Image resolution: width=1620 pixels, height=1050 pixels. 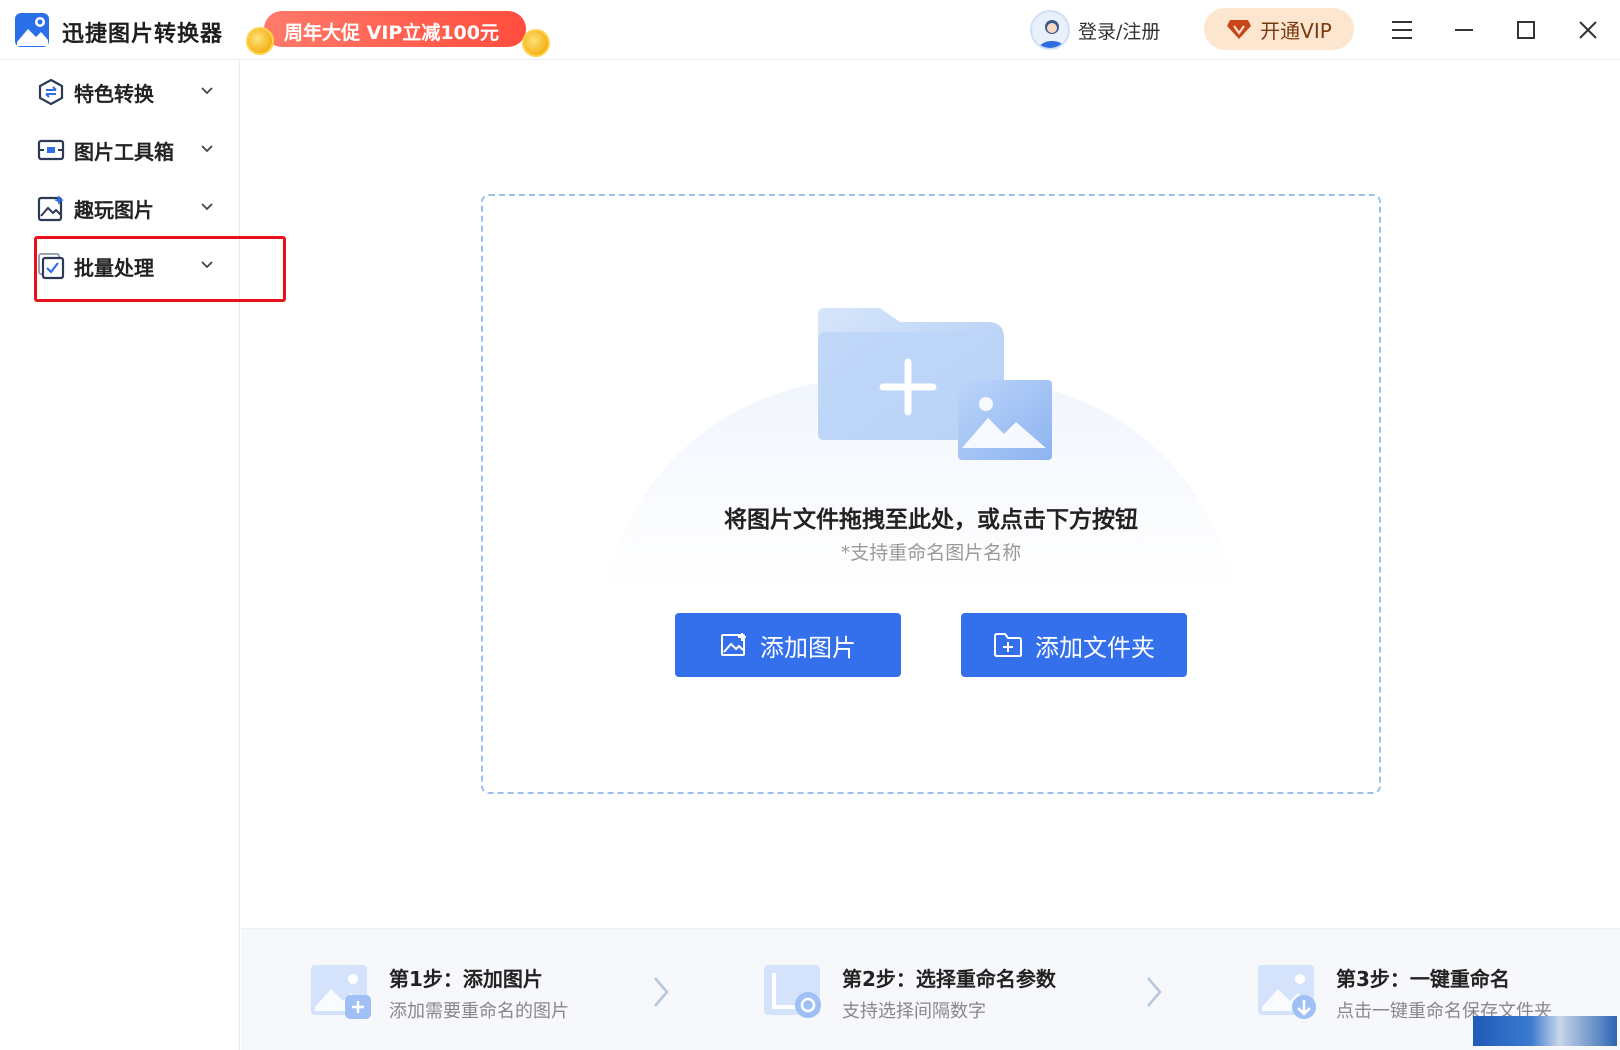 What do you see at coordinates (1545, 1031) in the screenshot?
I see `taskbar-thumbnail` at bounding box center [1545, 1031].